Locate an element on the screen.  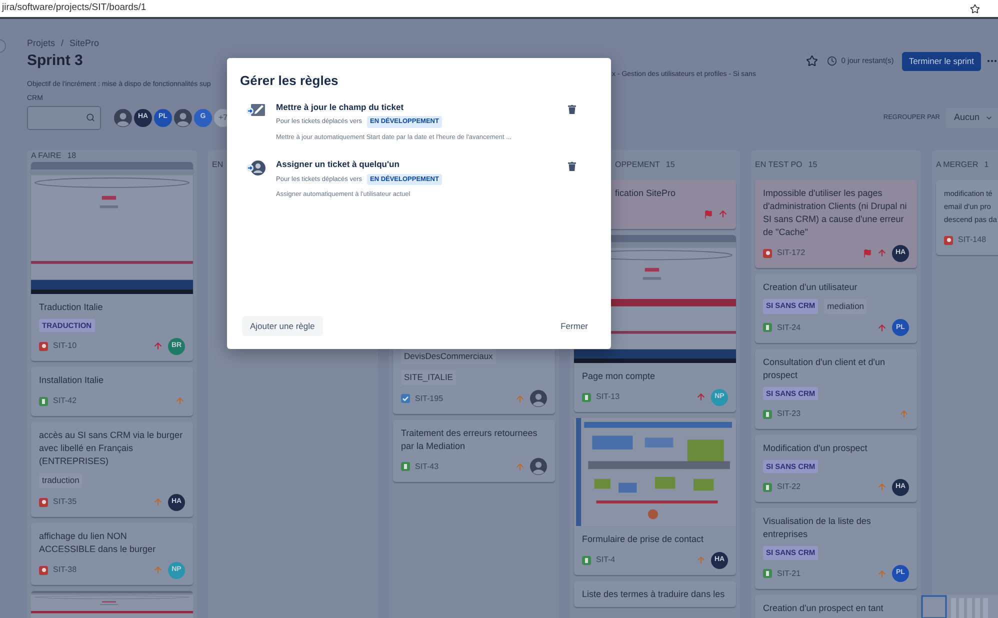
column-count: 18 is located at coordinates (71, 156).